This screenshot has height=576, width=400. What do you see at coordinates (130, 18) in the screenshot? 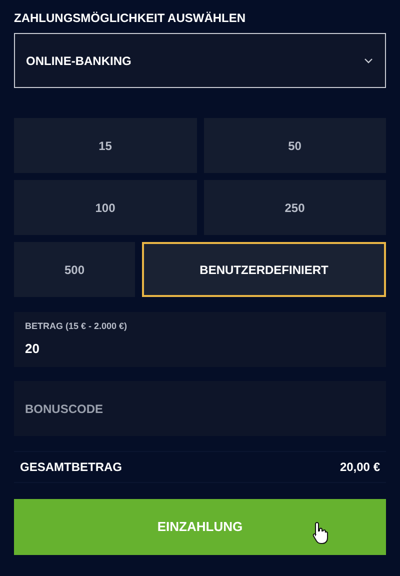
I see `section-heading: ZAHLUNGSMÖGLICHKEIT AUSWÄHLEN` at bounding box center [130, 18].